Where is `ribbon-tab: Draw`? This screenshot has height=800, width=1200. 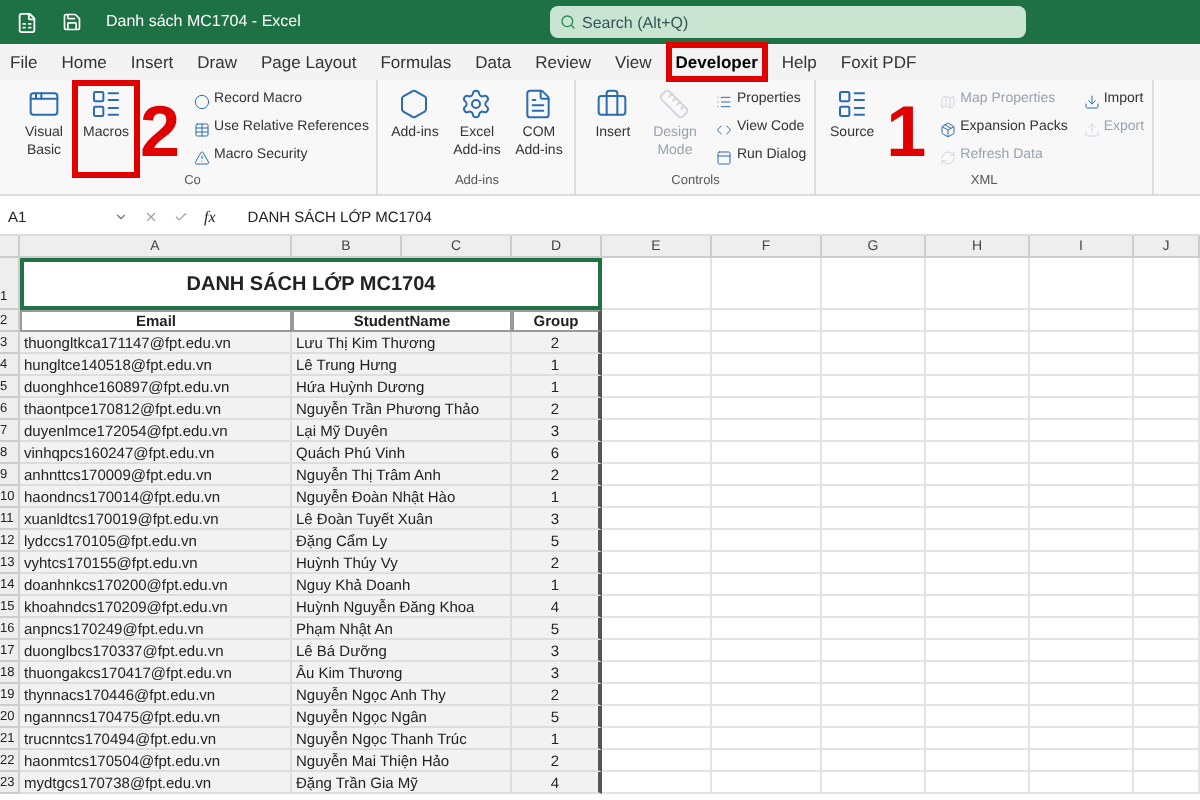 ribbon-tab: Draw is located at coordinates (217, 62).